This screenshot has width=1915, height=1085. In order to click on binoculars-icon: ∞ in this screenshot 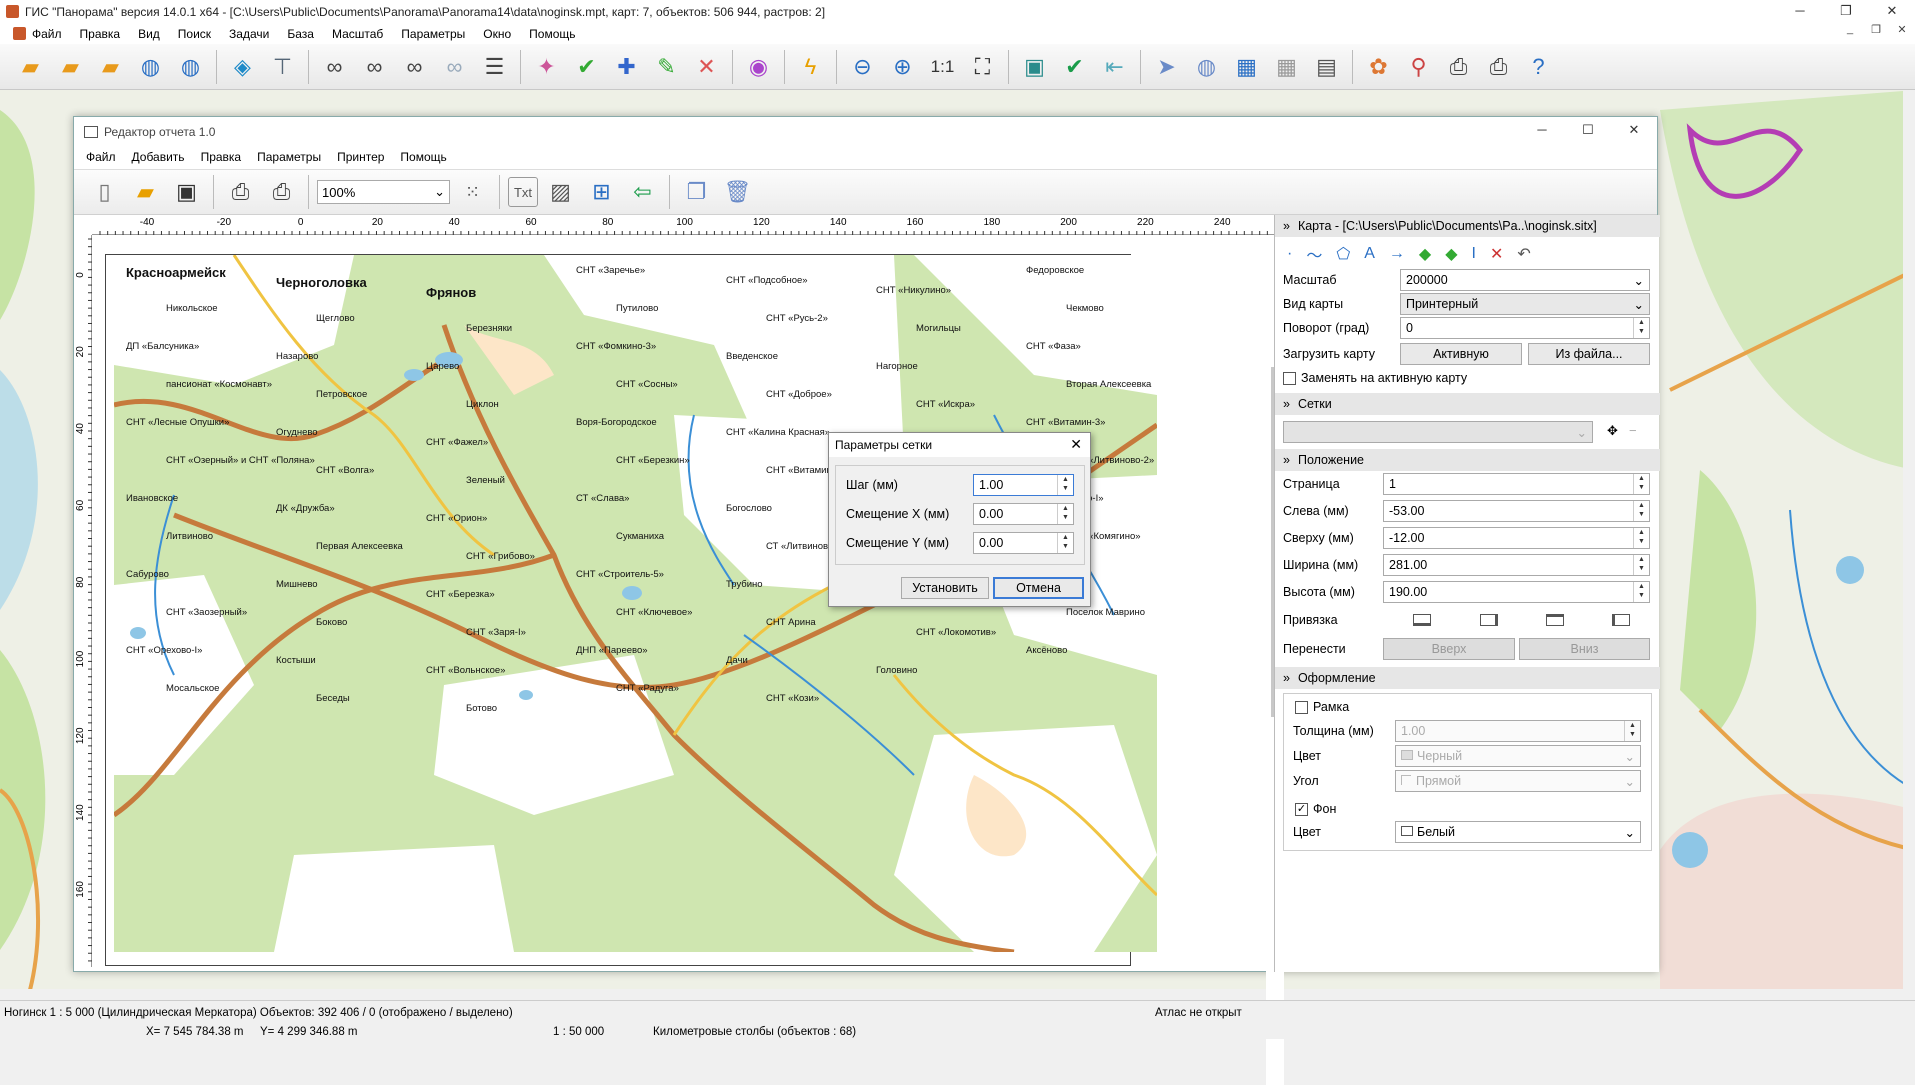, I will do `click(334, 66)`.